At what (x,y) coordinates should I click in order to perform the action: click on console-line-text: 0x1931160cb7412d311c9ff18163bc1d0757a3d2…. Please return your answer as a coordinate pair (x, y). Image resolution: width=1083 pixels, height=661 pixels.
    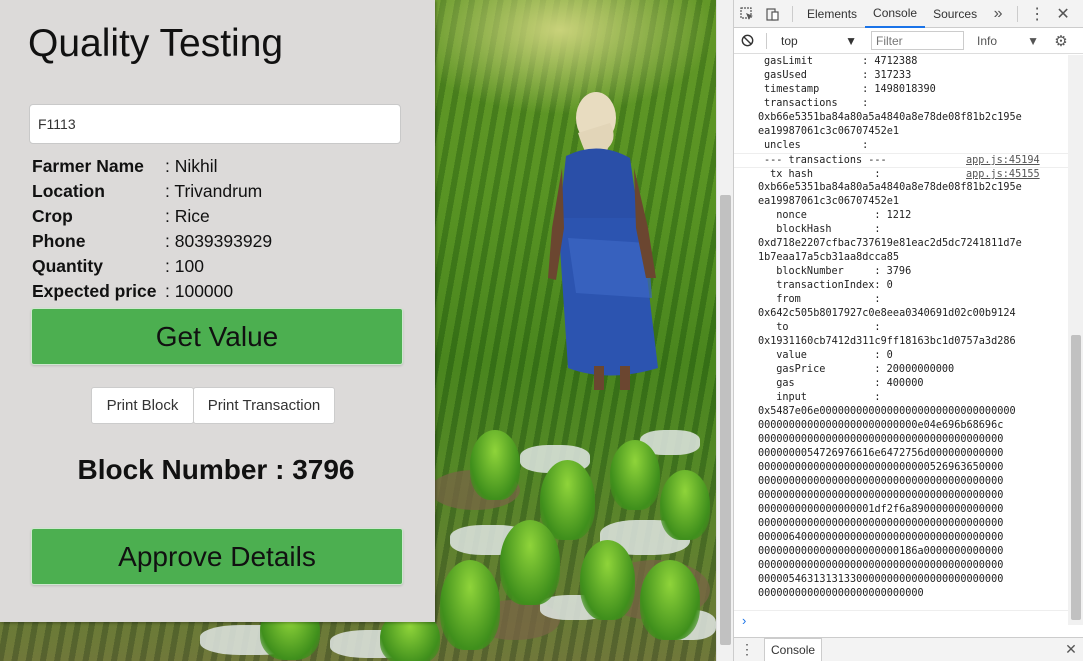
    Looking at the image, I should click on (887, 341).